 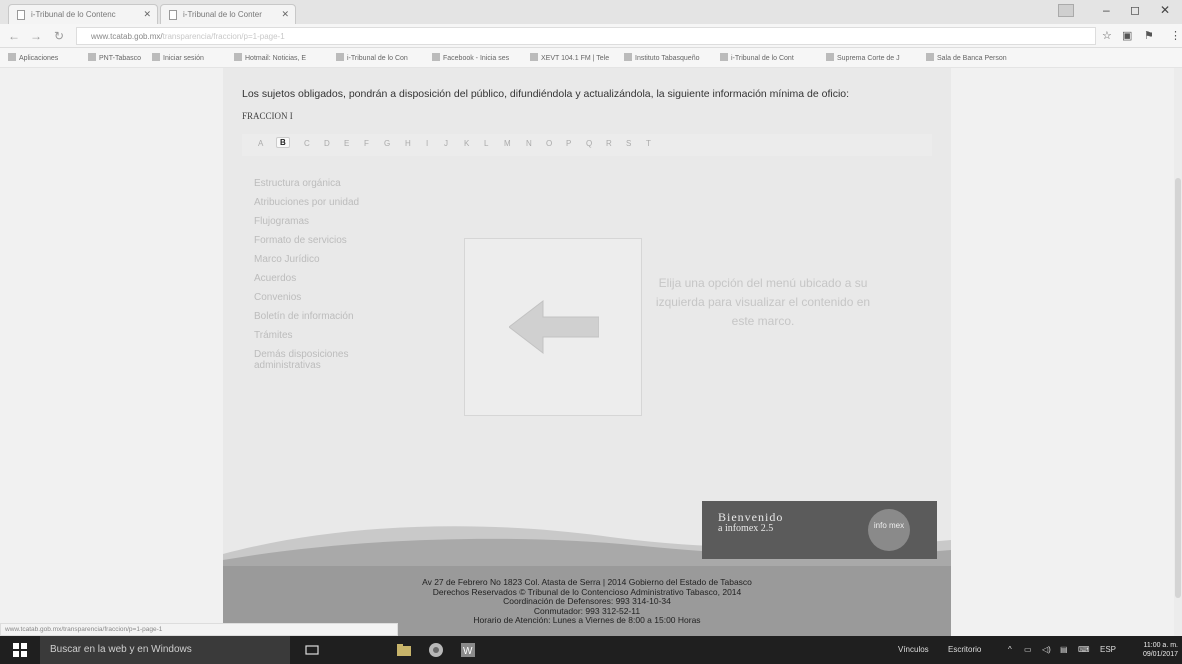 What do you see at coordinates (20, 650) in the screenshot?
I see `windows-start-icon` at bounding box center [20, 650].